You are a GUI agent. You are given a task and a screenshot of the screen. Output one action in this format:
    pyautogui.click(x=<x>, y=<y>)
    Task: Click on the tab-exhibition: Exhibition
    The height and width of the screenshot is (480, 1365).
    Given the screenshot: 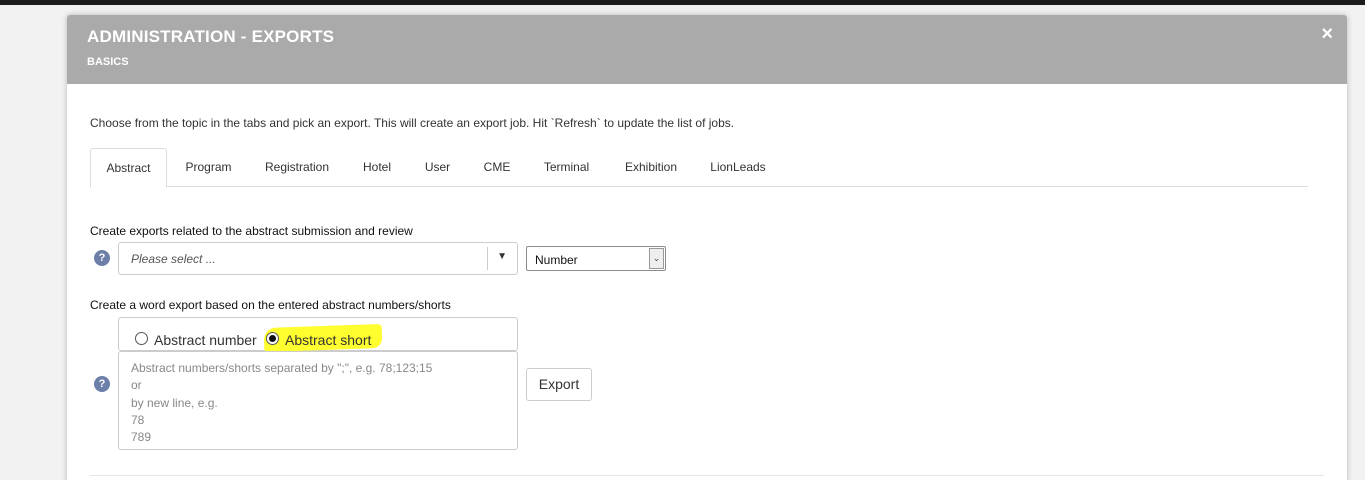 What is the action you would take?
    pyautogui.click(x=651, y=167)
    